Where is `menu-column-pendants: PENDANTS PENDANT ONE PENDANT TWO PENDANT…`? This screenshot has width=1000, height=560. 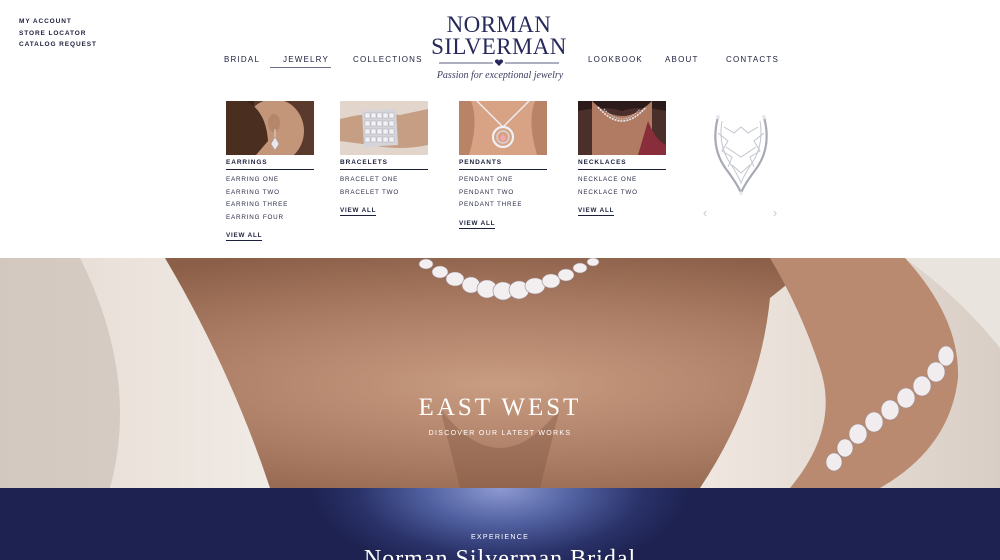
menu-column-pendants: PENDANTS PENDANT ONE PENDANT TWO PENDANT… is located at coordinates (503, 165).